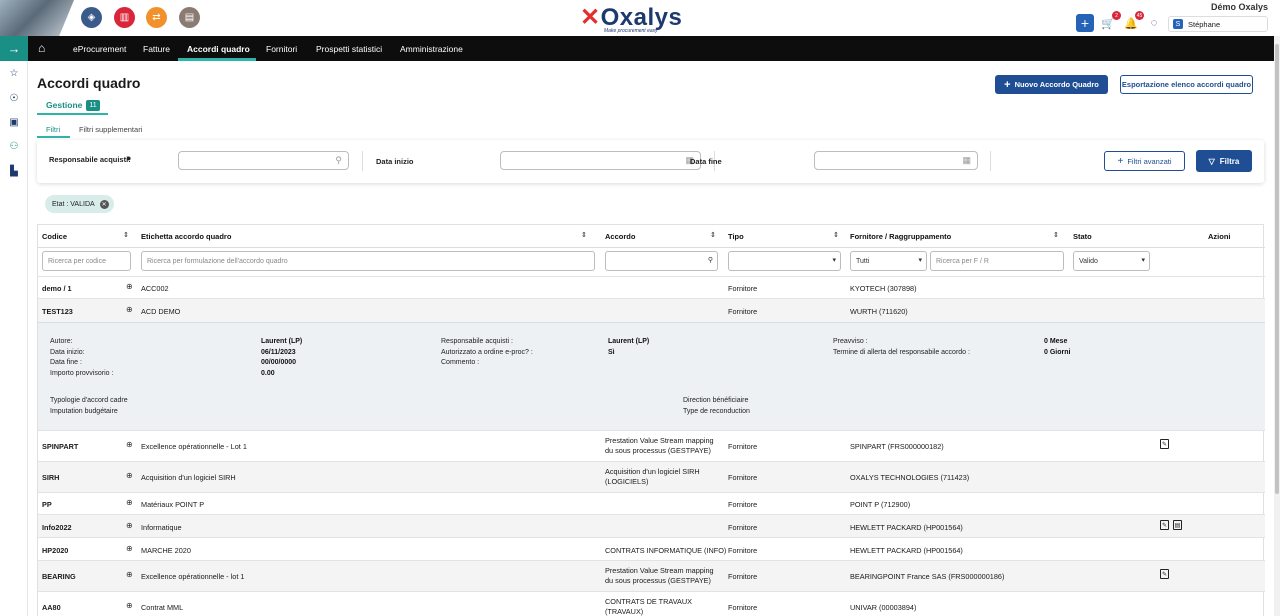 Image resolution: width=1280 pixels, height=616 pixels. Describe the element at coordinates (218, 49) in the screenshot. I see `nav-accordi-quadro: Accordi quadro` at that location.